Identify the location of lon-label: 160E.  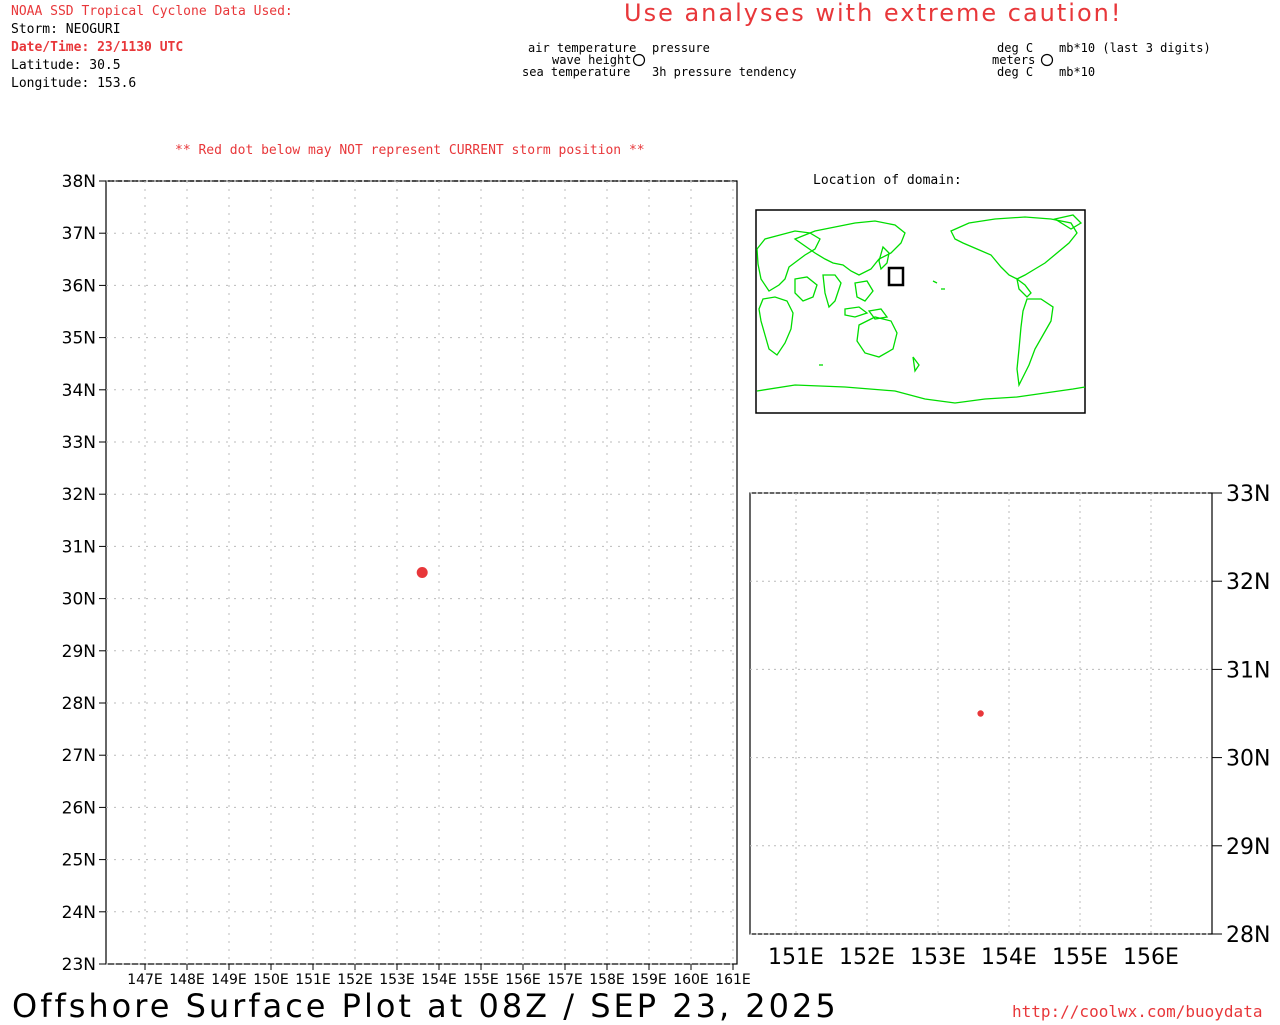
(691, 980).